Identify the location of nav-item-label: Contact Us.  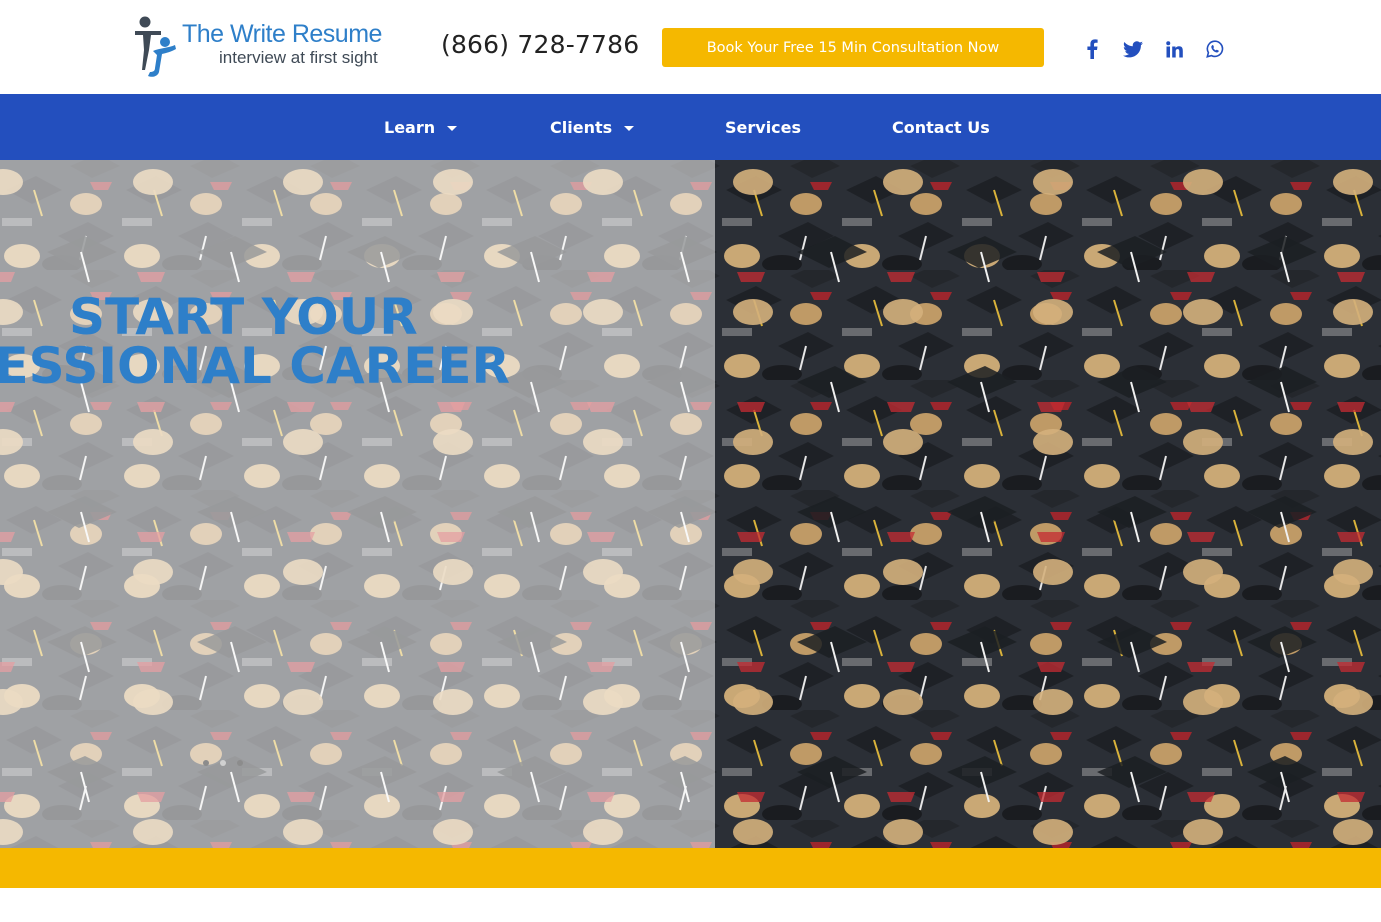
(941, 127).